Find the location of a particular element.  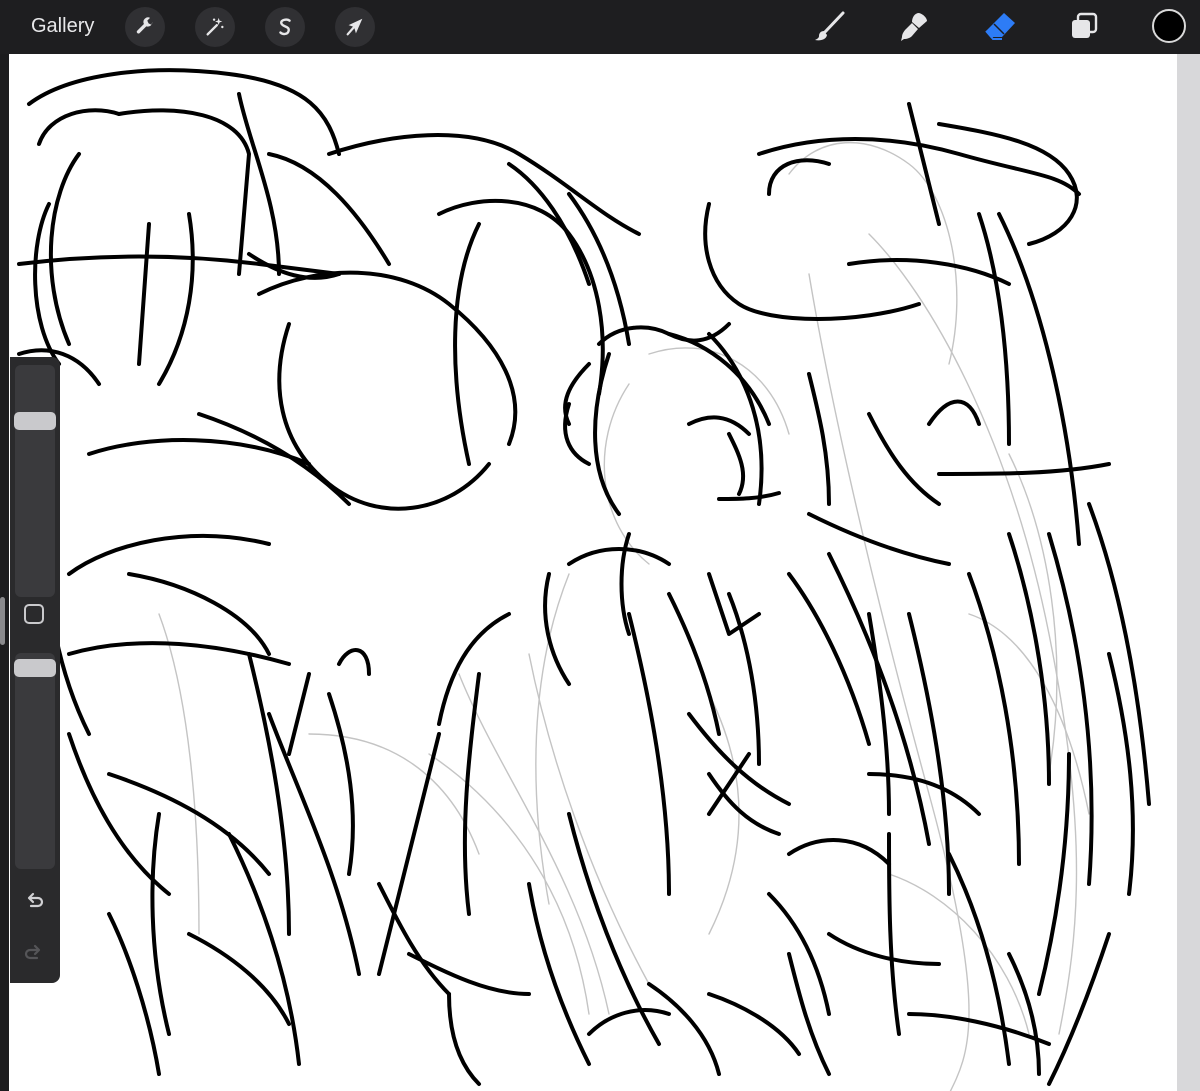

undo-button is located at coordinates (34, 902).